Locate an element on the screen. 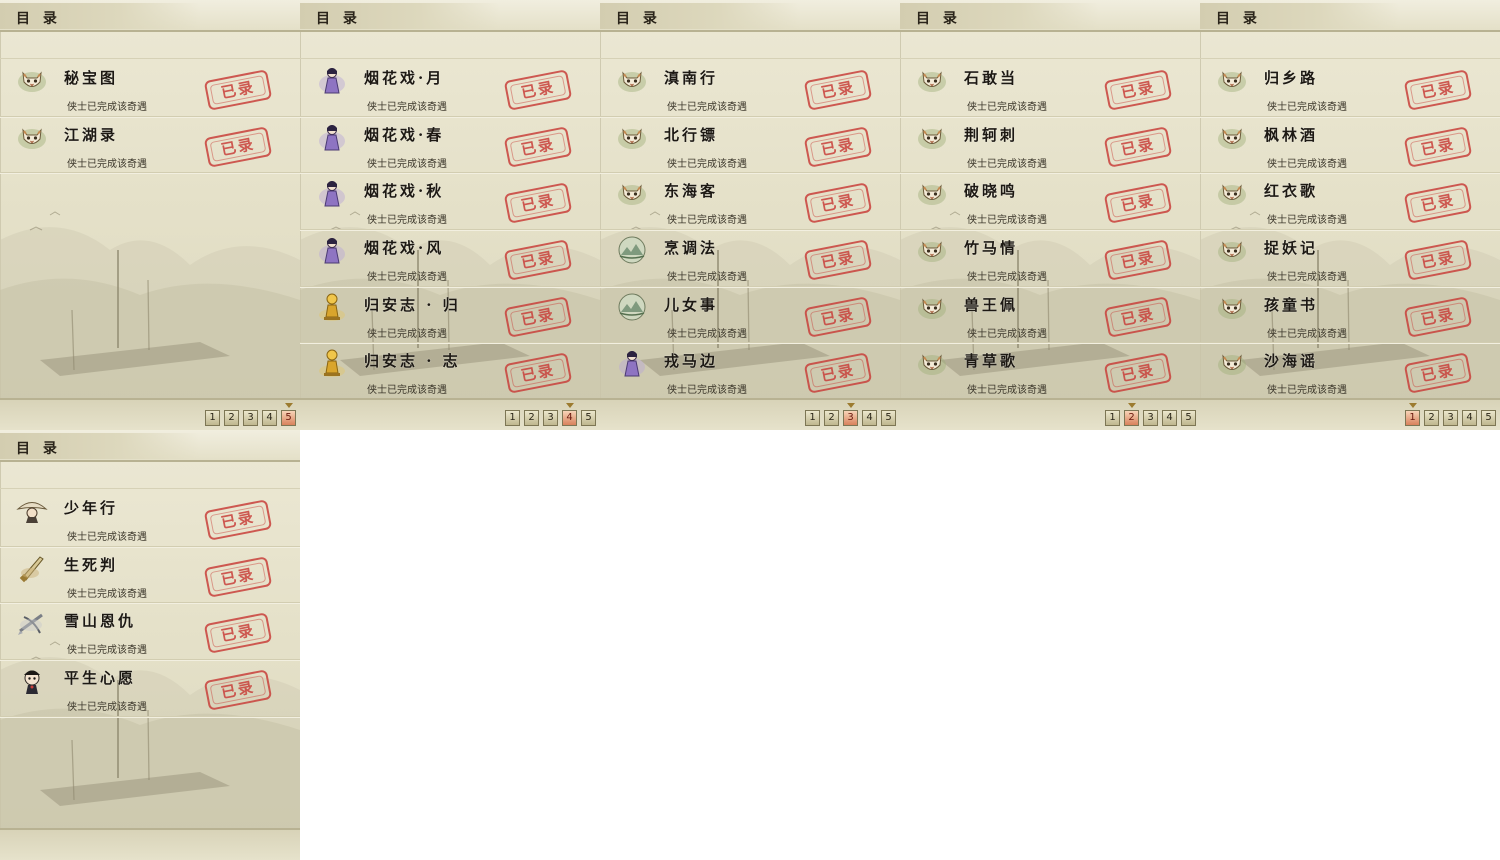 The image size is (1500, 860). journal-entry: 捉妖记 侠士已完成该奇遇 已录 is located at coordinates (1350, 258).